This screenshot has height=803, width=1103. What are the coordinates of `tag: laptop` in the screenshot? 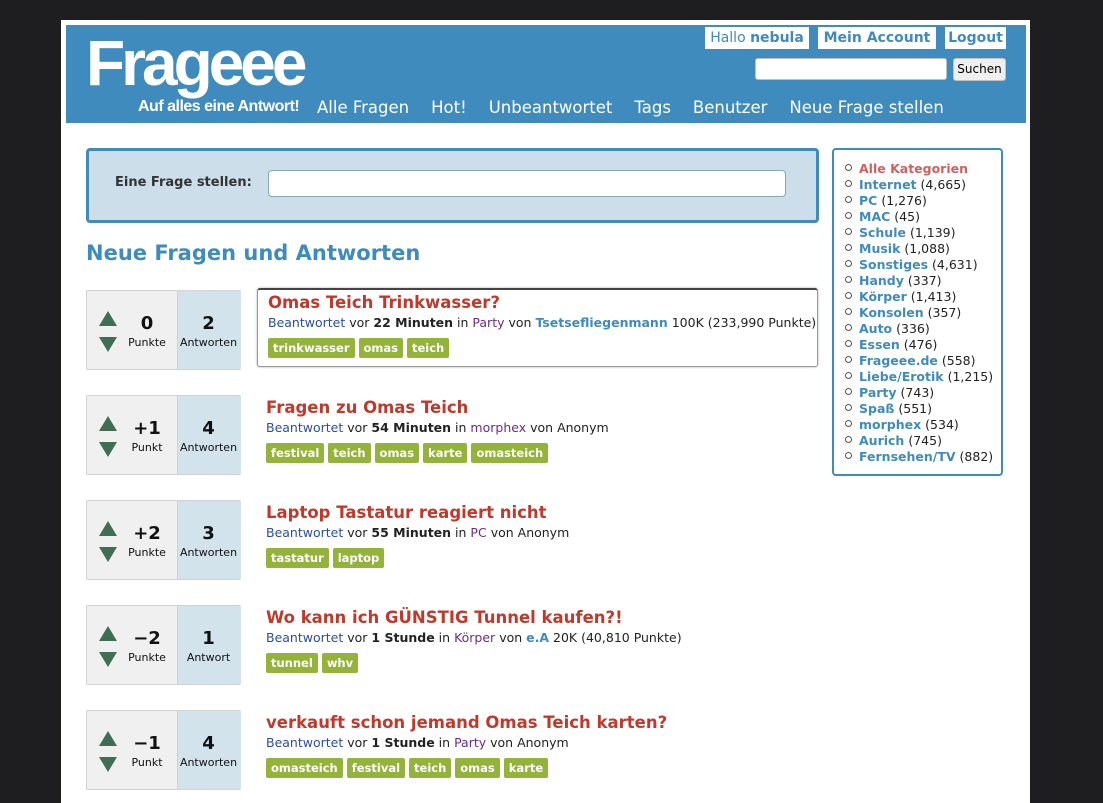 It's located at (358, 558).